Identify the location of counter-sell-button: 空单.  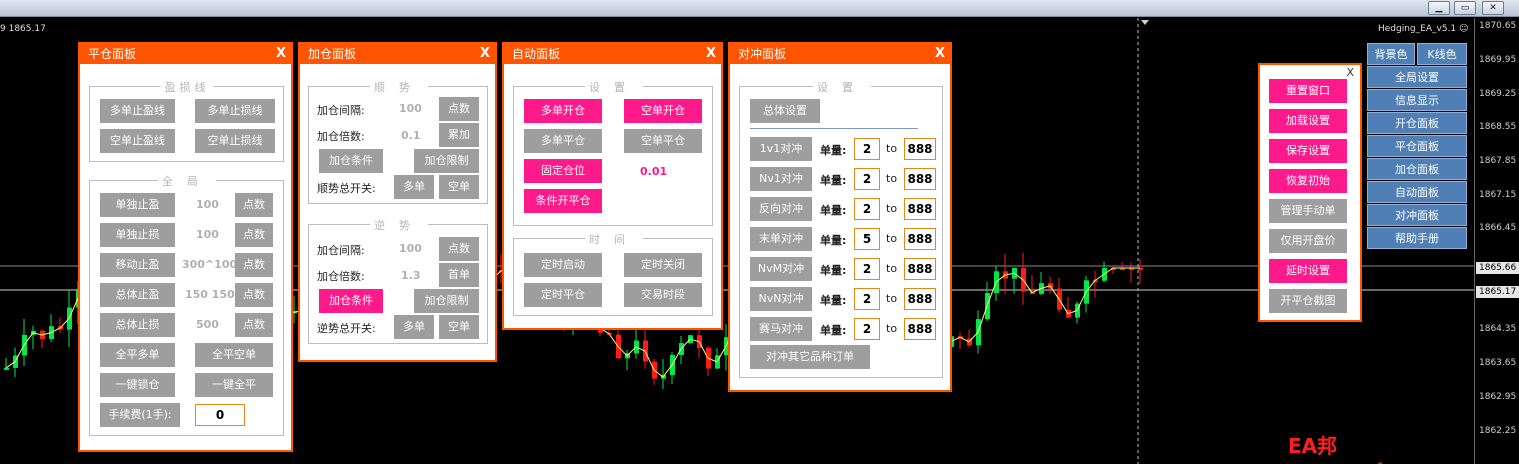
(459, 327).